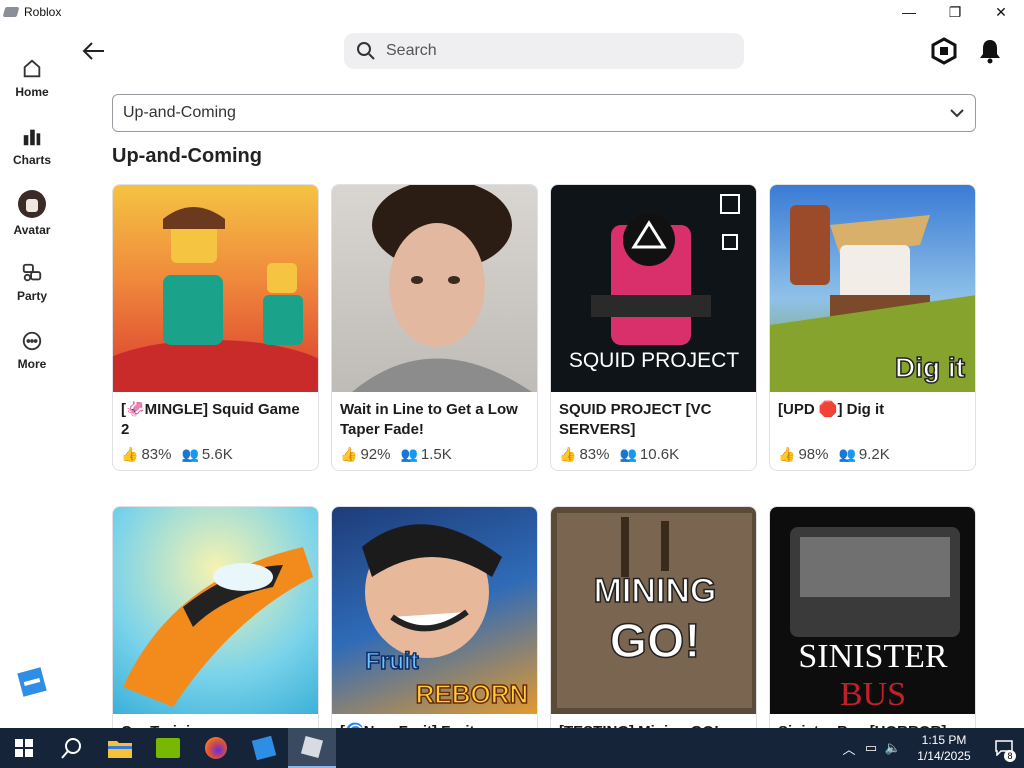 The width and height of the screenshot is (1024, 768). What do you see at coordinates (32, 92) in the screenshot?
I see `sidebar-item-label: Home` at bounding box center [32, 92].